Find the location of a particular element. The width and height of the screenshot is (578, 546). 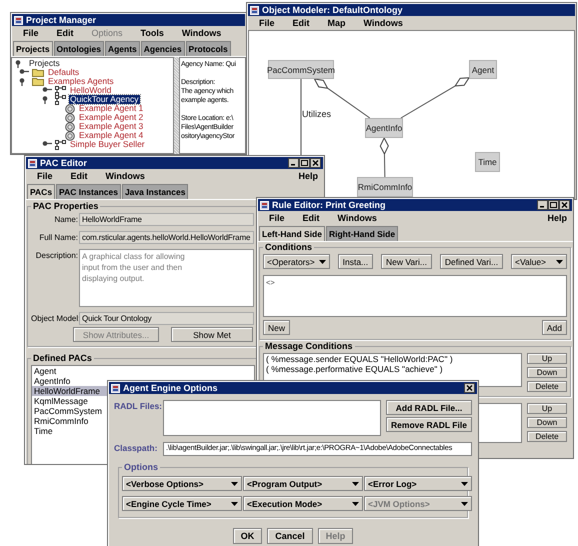

edge-label: Utilizes is located at coordinates (317, 114).